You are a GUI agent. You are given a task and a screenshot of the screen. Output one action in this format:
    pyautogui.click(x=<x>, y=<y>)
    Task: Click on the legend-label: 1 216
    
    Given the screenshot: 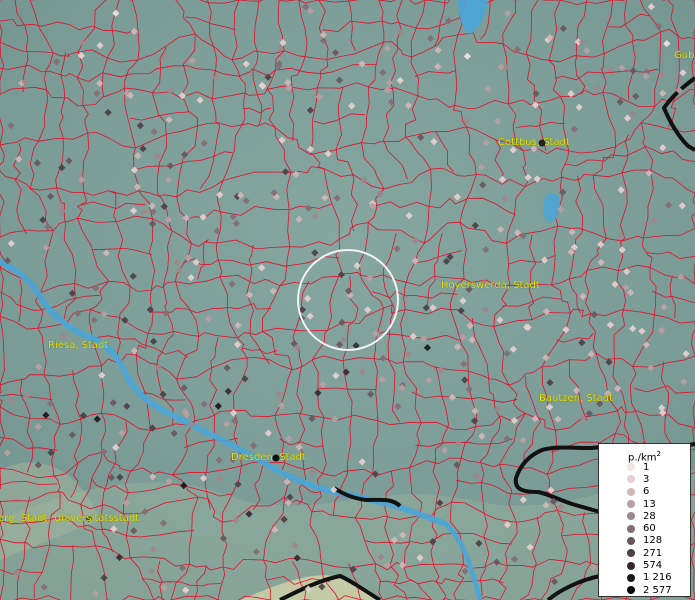 What is the action you would take?
    pyautogui.click(x=657, y=578)
    